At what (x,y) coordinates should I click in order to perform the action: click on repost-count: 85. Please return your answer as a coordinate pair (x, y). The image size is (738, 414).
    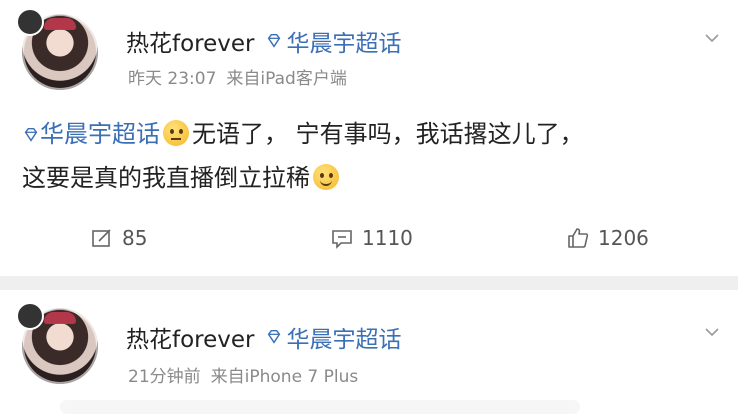
    Looking at the image, I should click on (135, 238).